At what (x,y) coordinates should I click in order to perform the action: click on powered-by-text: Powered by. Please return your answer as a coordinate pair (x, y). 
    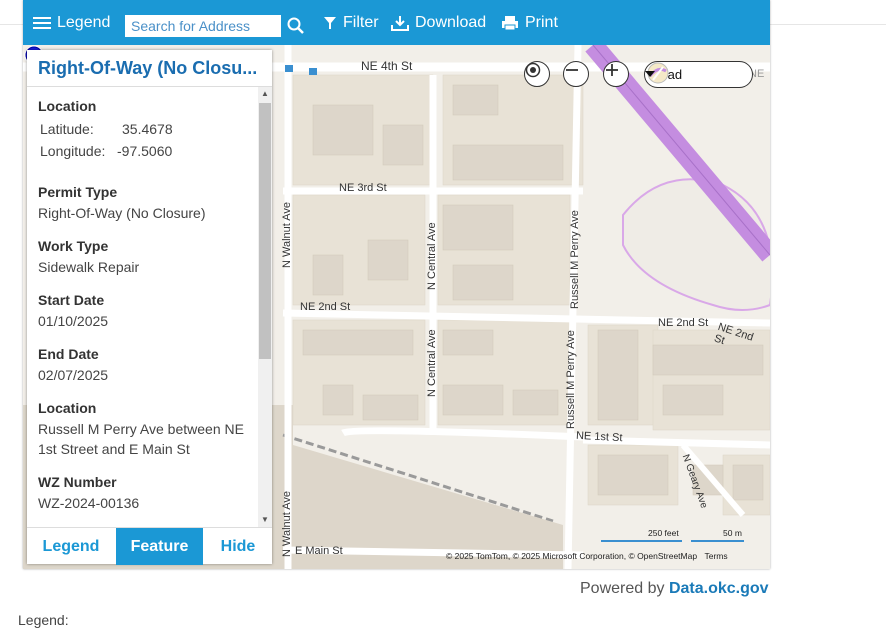
    Looking at the image, I should click on (622, 588).